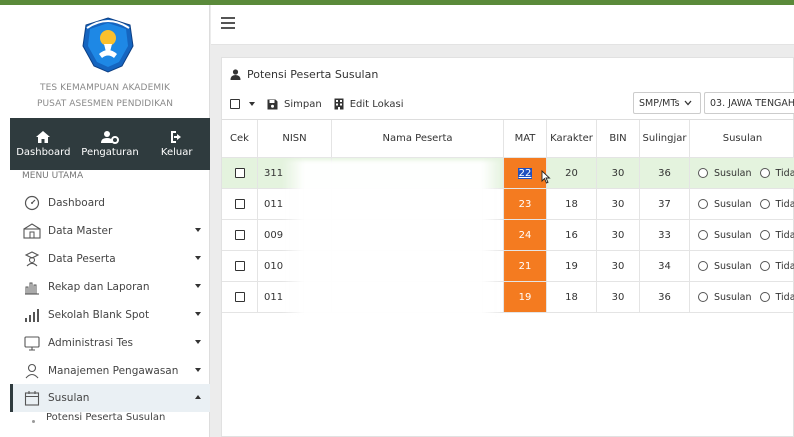 This screenshot has width=794, height=437. What do you see at coordinates (525, 173) in the screenshot?
I see `mat-score-value: 22` at bounding box center [525, 173].